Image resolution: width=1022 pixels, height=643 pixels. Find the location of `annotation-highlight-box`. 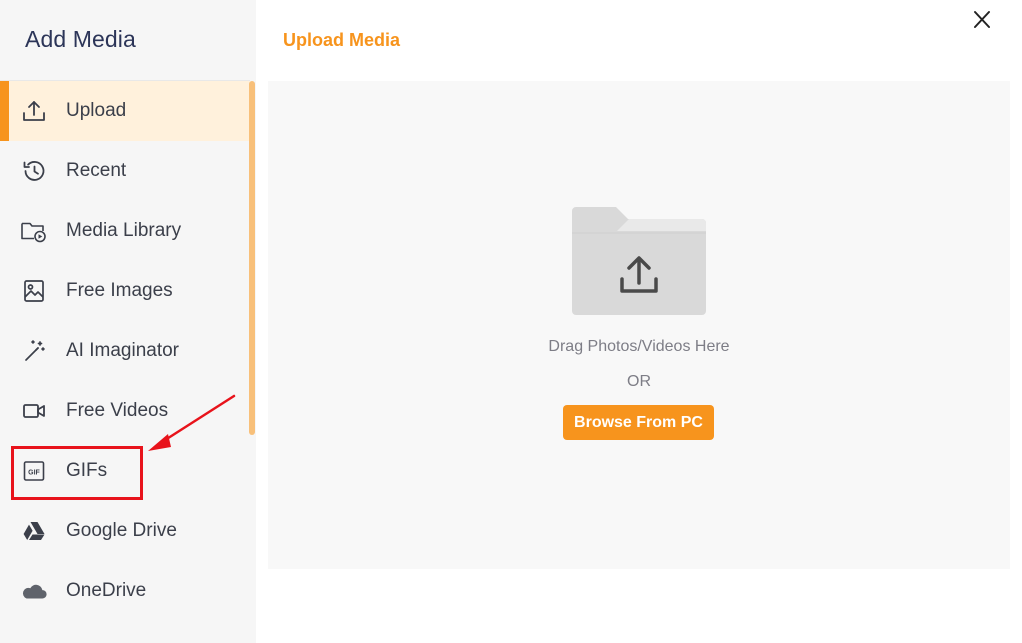

annotation-highlight-box is located at coordinates (77, 473).